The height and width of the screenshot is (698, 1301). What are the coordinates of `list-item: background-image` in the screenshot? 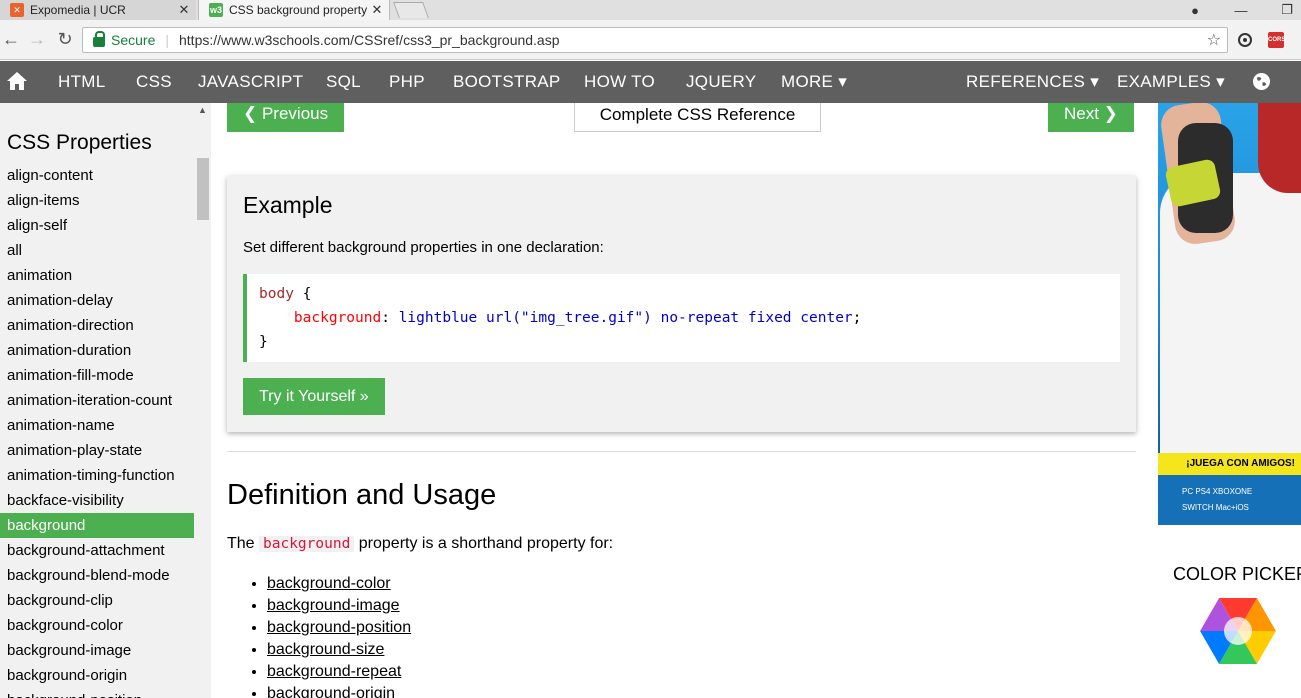 It's located at (339, 606).